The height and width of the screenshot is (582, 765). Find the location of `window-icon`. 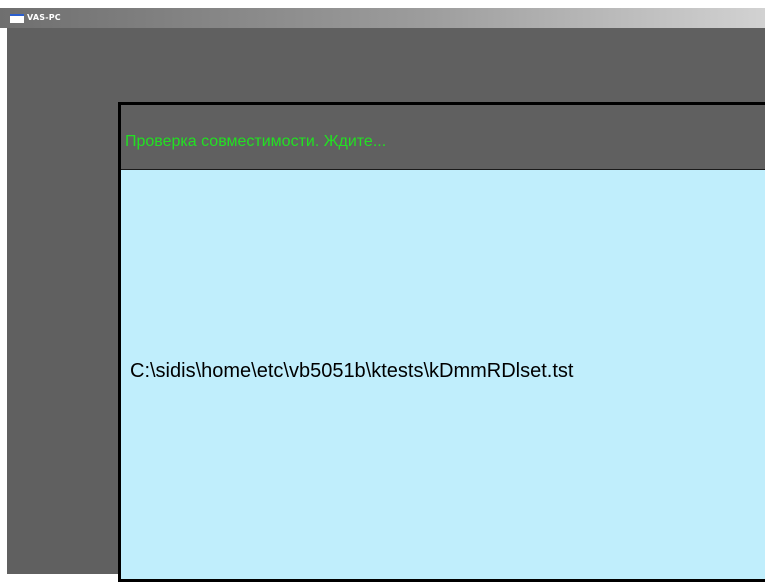

window-icon is located at coordinates (17, 18).